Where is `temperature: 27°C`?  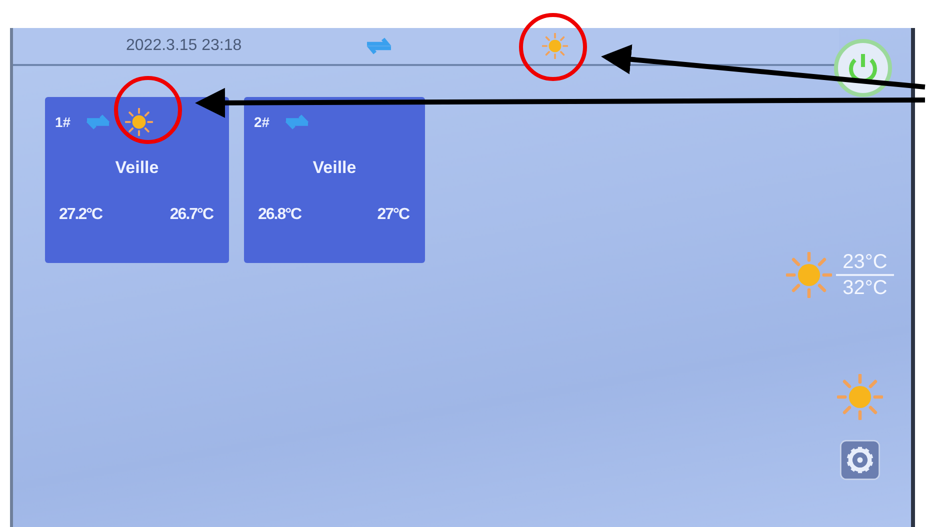
temperature: 27°C is located at coordinates (393, 214).